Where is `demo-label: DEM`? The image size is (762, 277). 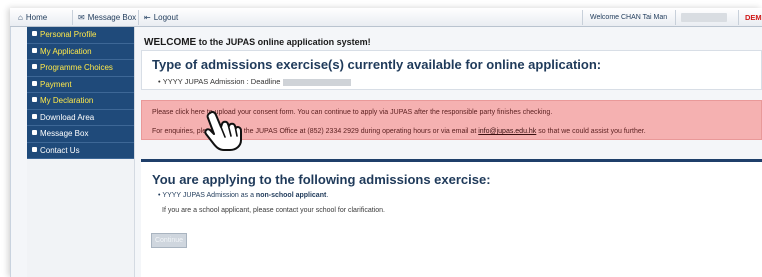 demo-label: DEM is located at coordinates (753, 17).